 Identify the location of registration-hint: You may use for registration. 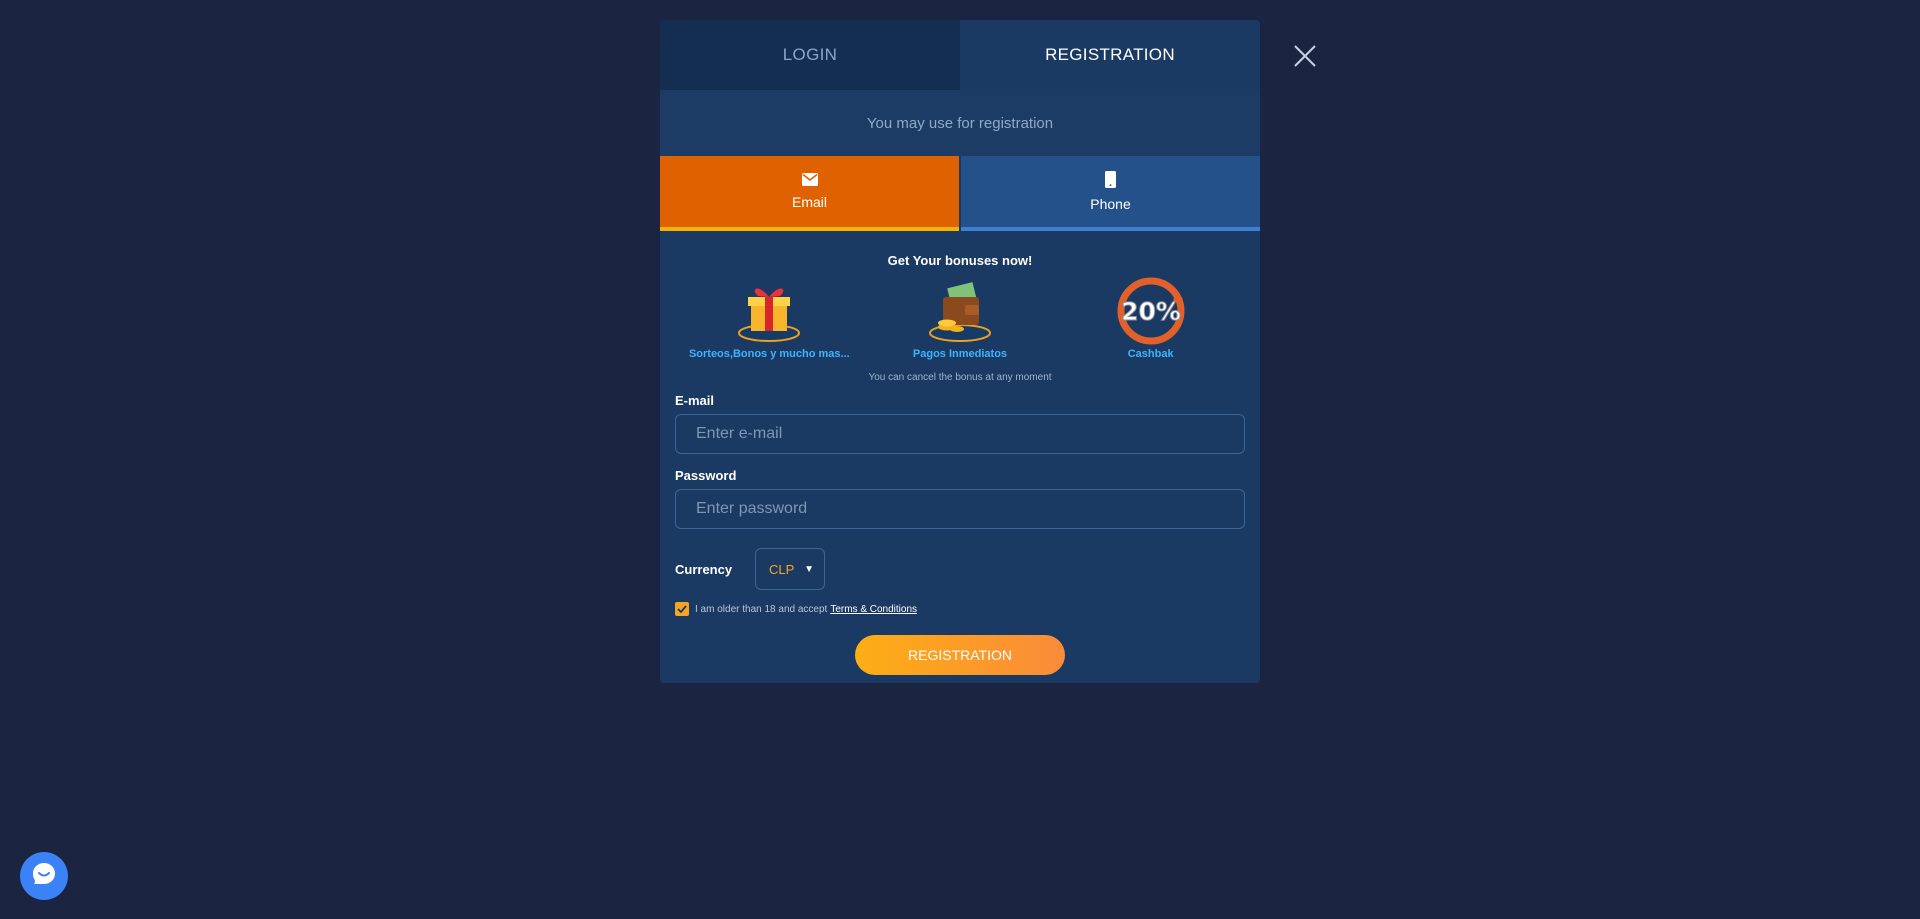
(960, 123).